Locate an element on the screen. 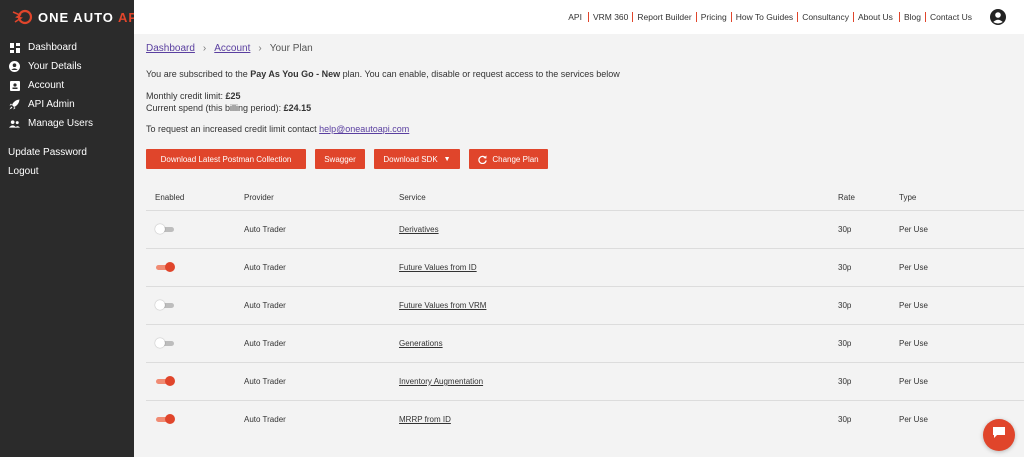 The width and height of the screenshot is (1024, 457). table-row: Auto Trader MRRP from ID 30p Per Use is located at coordinates (585, 419).